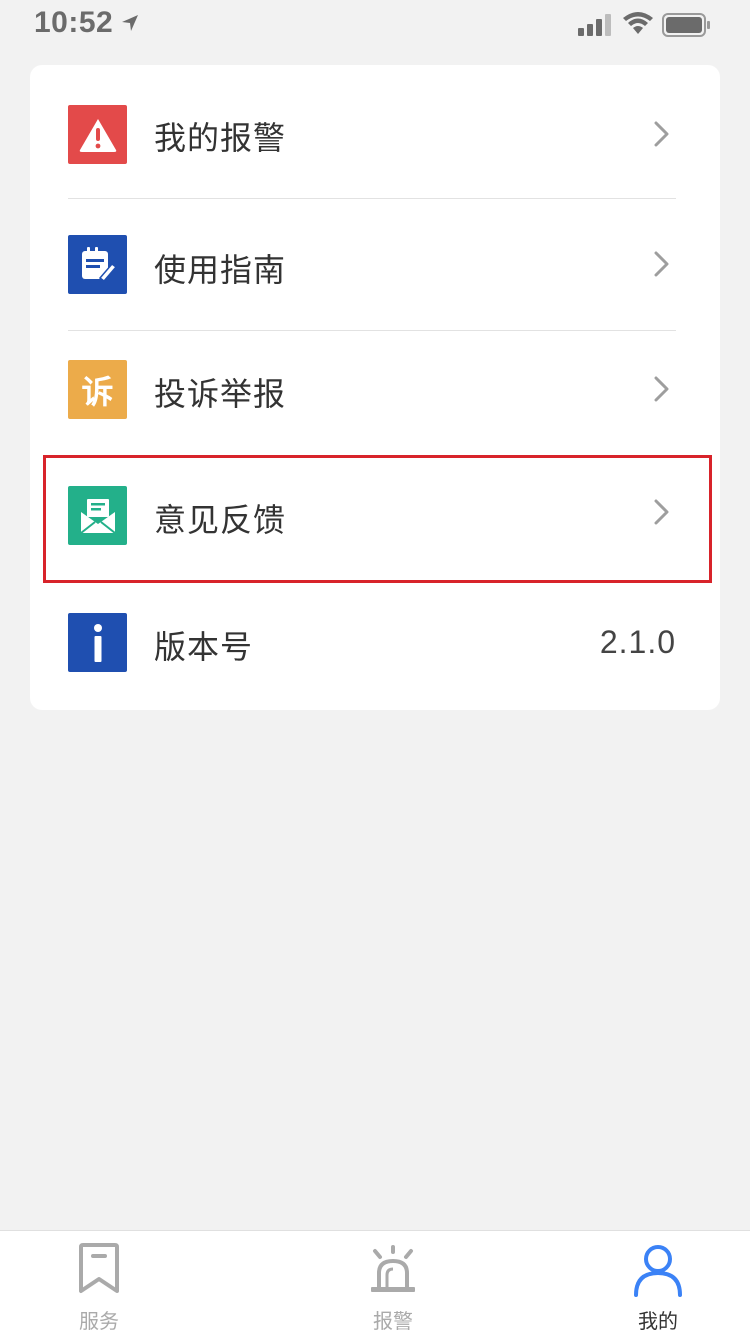  What do you see at coordinates (658, 1271) in the screenshot?
I see `person-icon` at bounding box center [658, 1271].